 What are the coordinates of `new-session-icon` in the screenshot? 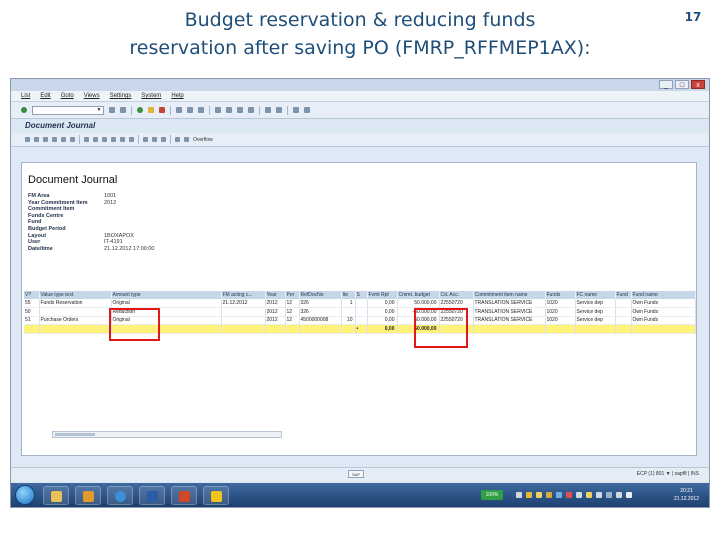 It's located at (268, 110).